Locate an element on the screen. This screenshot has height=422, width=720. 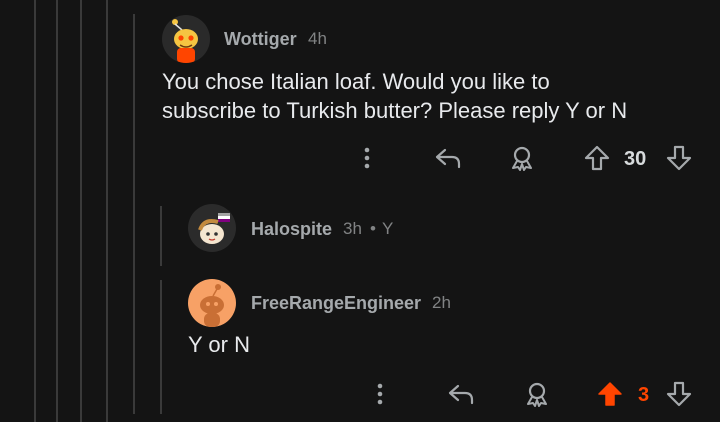
upvote-button-active is located at coordinates (610, 394).